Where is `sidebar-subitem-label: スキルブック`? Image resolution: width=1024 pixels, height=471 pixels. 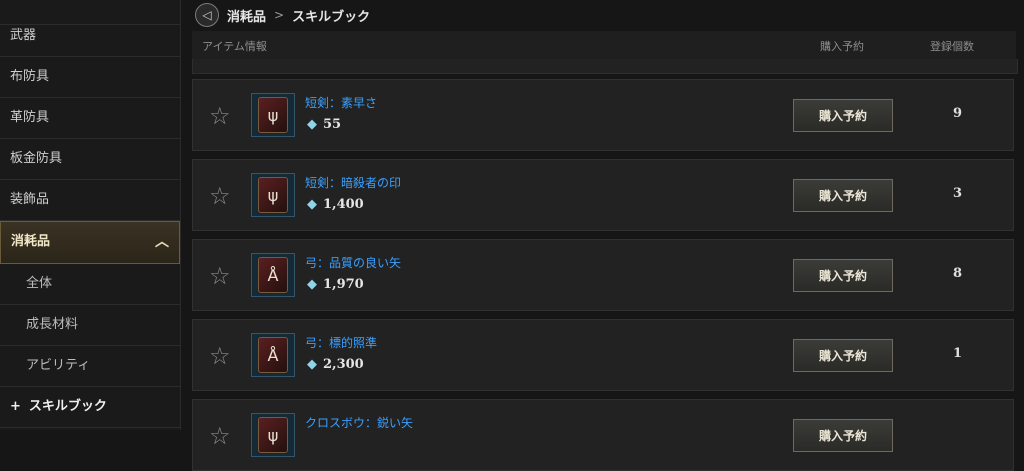
sidebar-subitem-label: スキルブック is located at coordinates (67, 406).